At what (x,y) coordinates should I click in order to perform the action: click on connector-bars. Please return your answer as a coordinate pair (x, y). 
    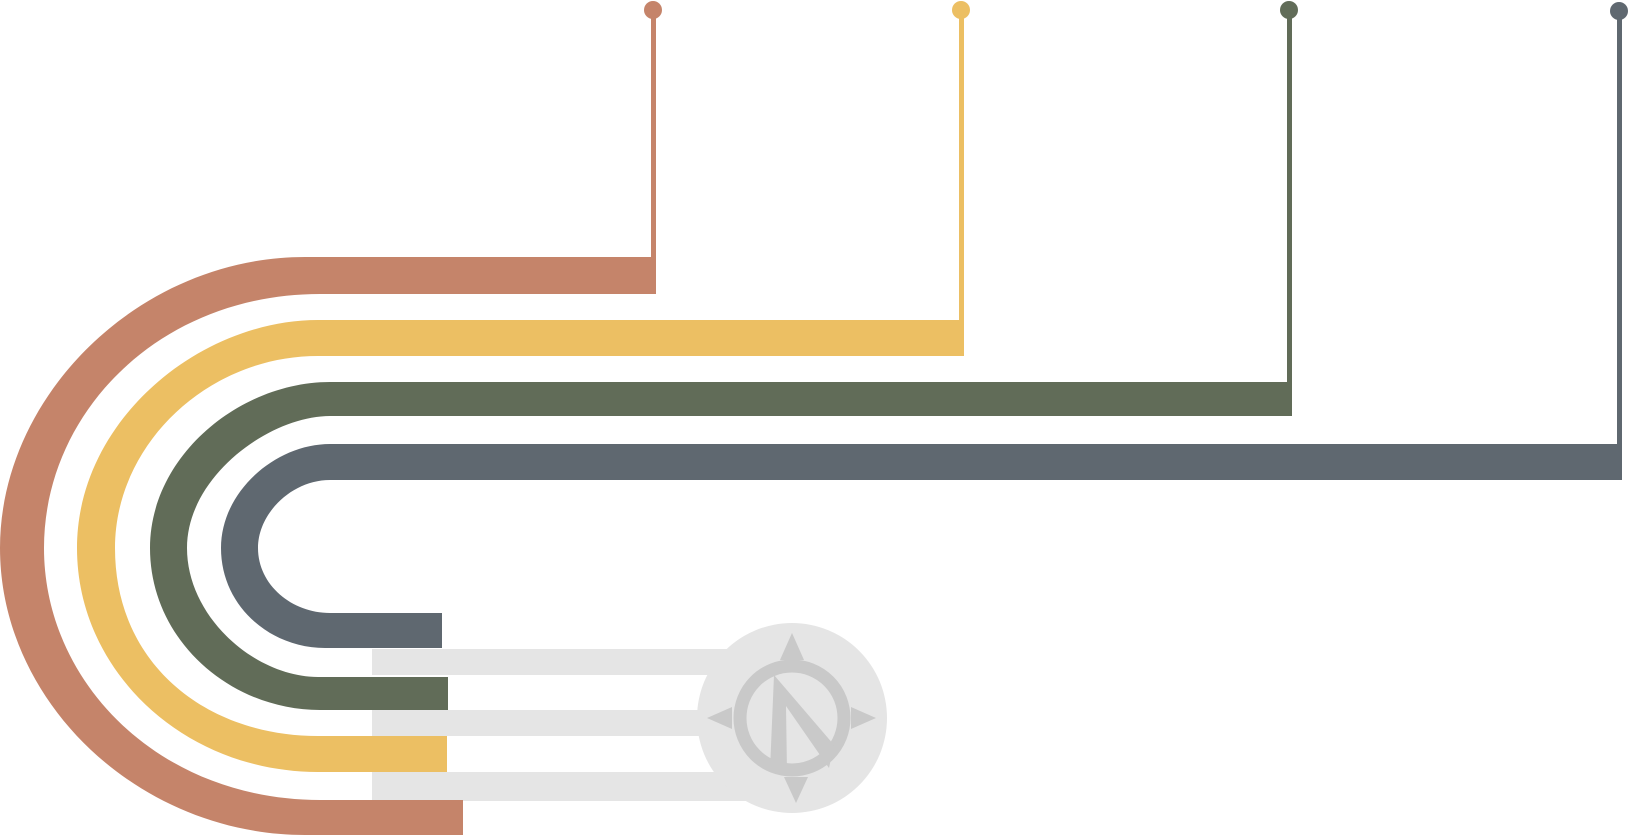
    Looking at the image, I should click on (562, 725).